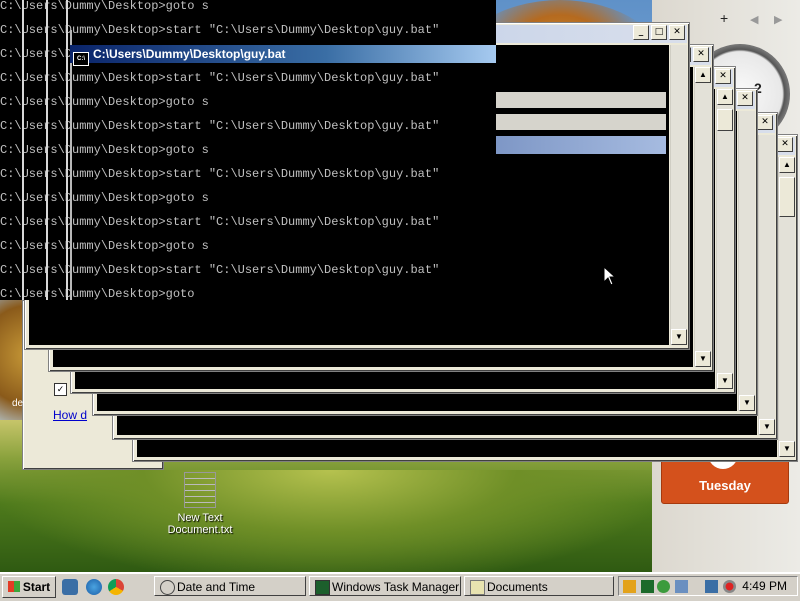  Describe the element at coordinates (778, 19) in the screenshot. I see `next-gadget-button: ▶` at that location.